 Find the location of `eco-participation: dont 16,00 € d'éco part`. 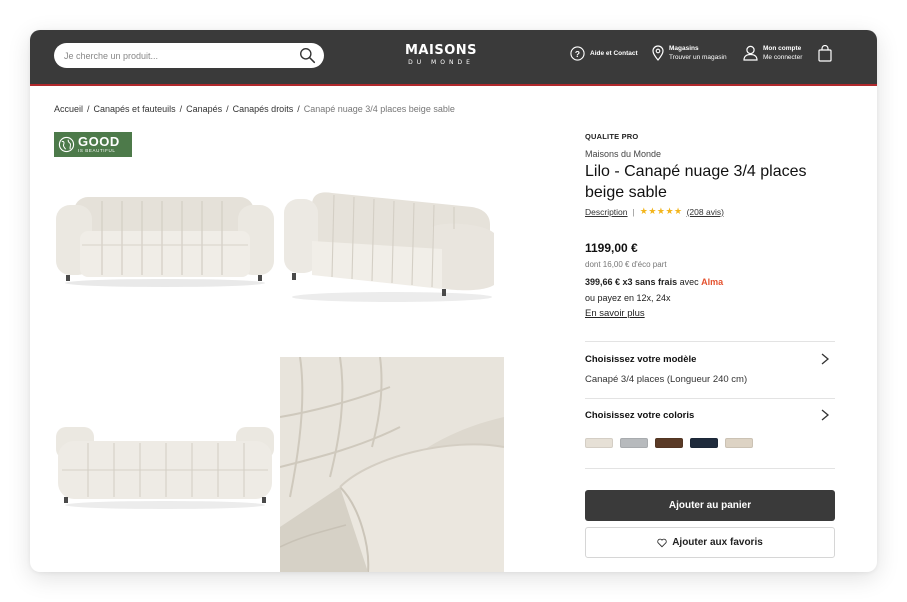

eco-participation: dont 16,00 € d'éco part is located at coordinates (626, 264).